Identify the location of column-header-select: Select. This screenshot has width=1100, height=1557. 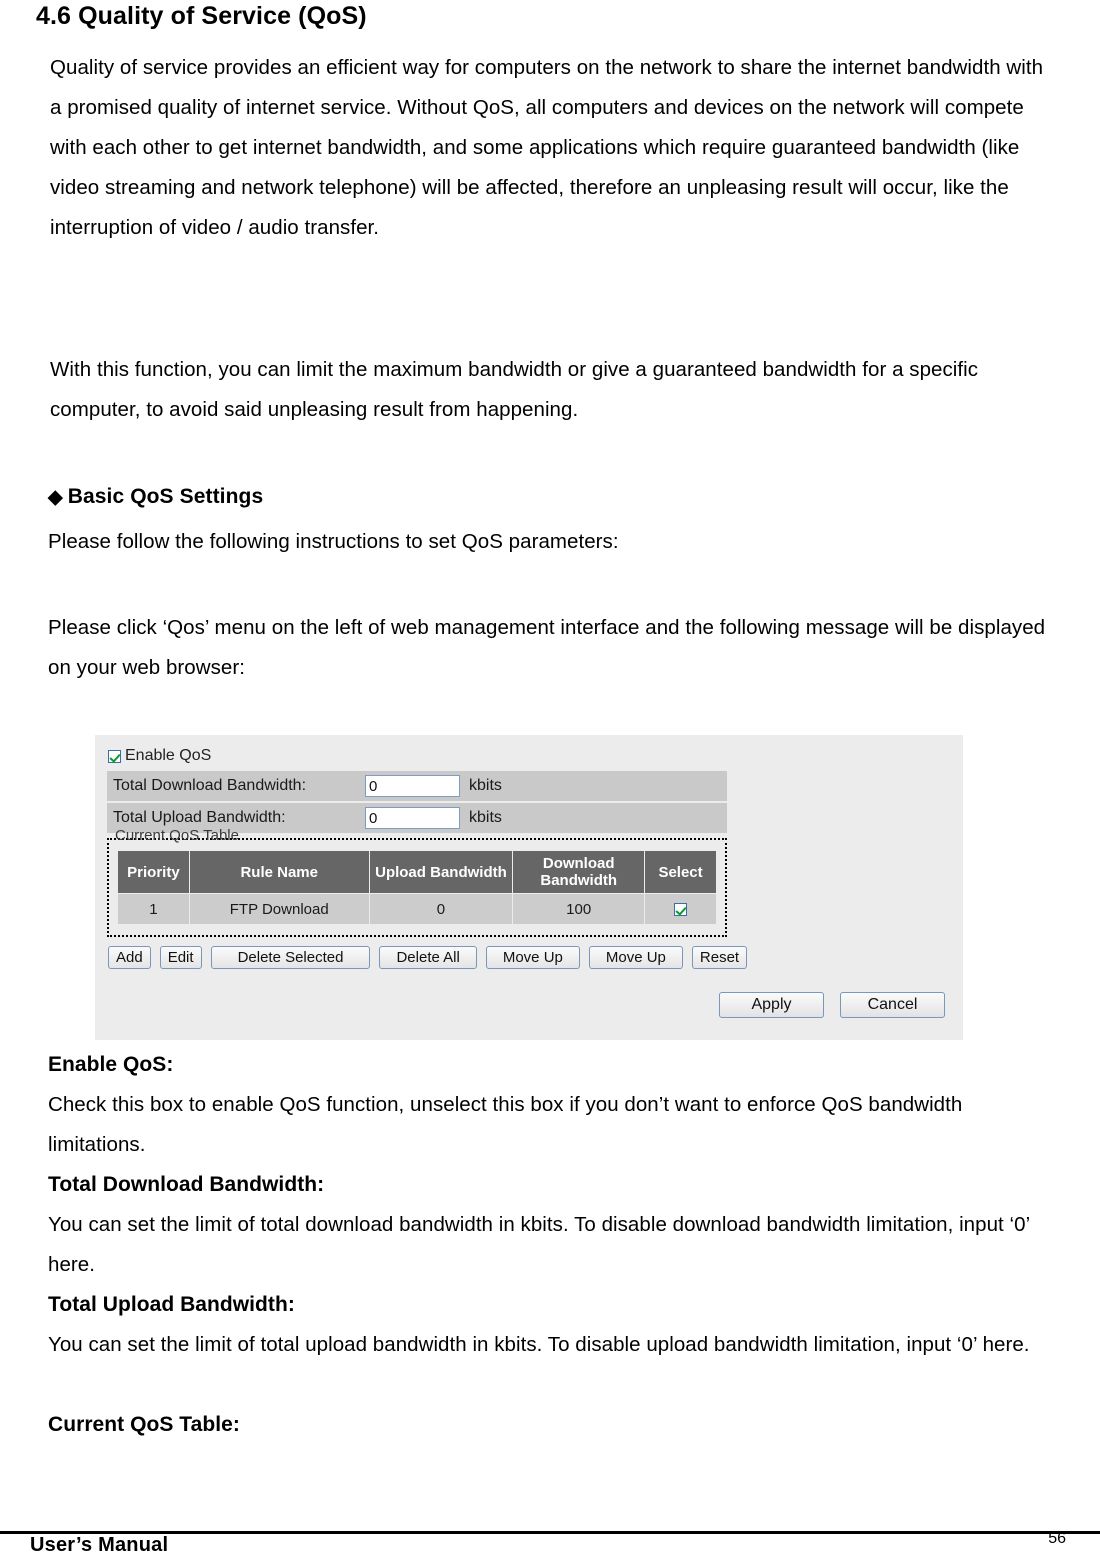
(680, 872).